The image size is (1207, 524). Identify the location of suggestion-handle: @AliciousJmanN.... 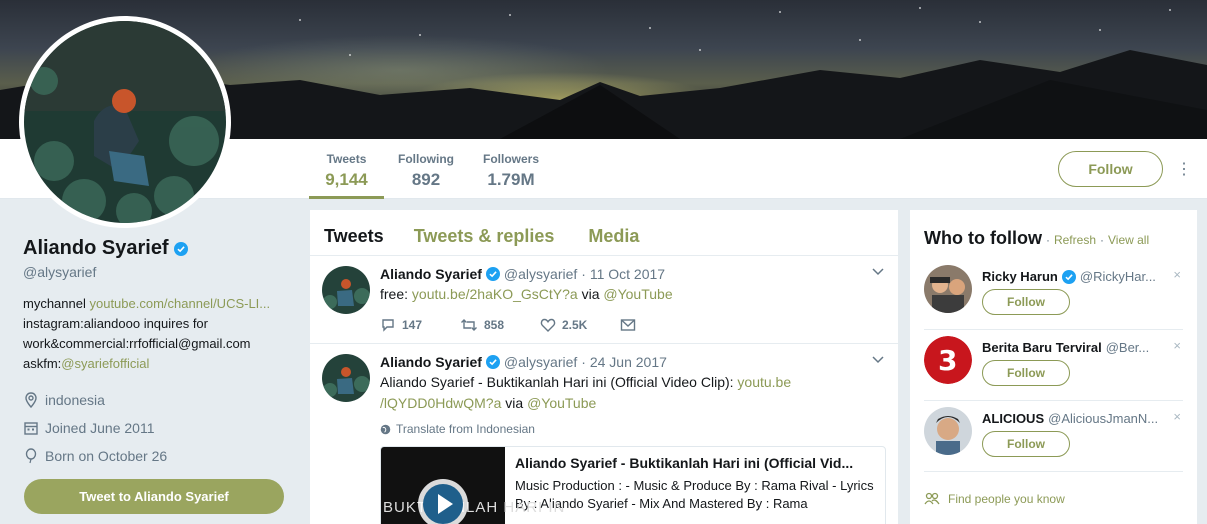
(1103, 418).